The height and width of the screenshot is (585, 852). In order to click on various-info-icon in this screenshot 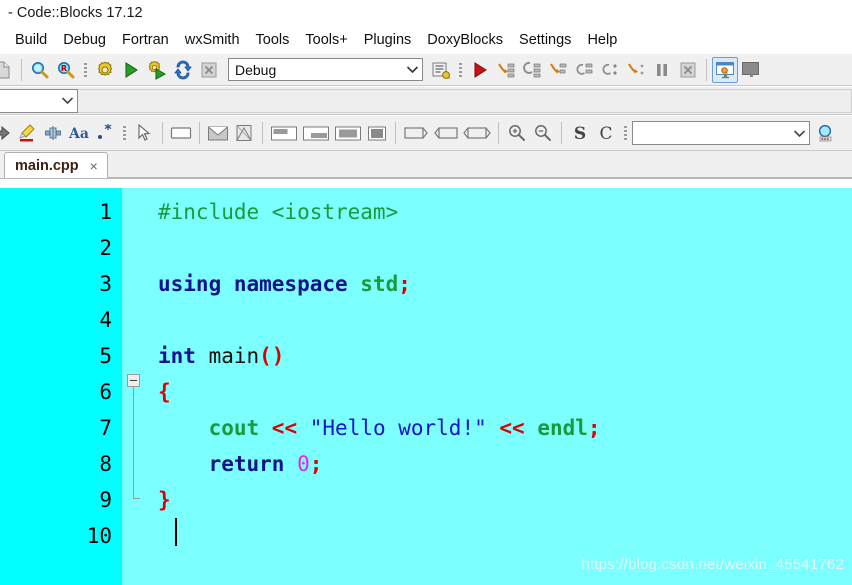, I will do `click(751, 70)`.